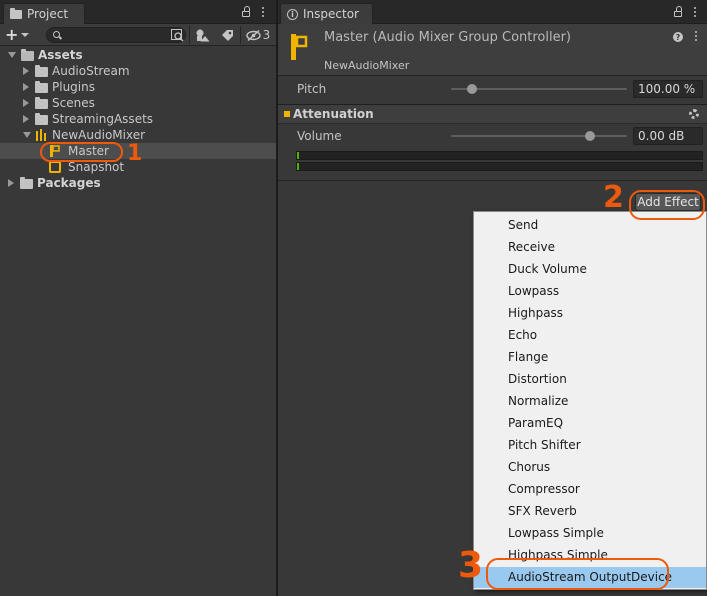 The height and width of the screenshot is (596, 707). Describe the element at coordinates (56, 34) in the screenshot. I see `search-icon` at that location.